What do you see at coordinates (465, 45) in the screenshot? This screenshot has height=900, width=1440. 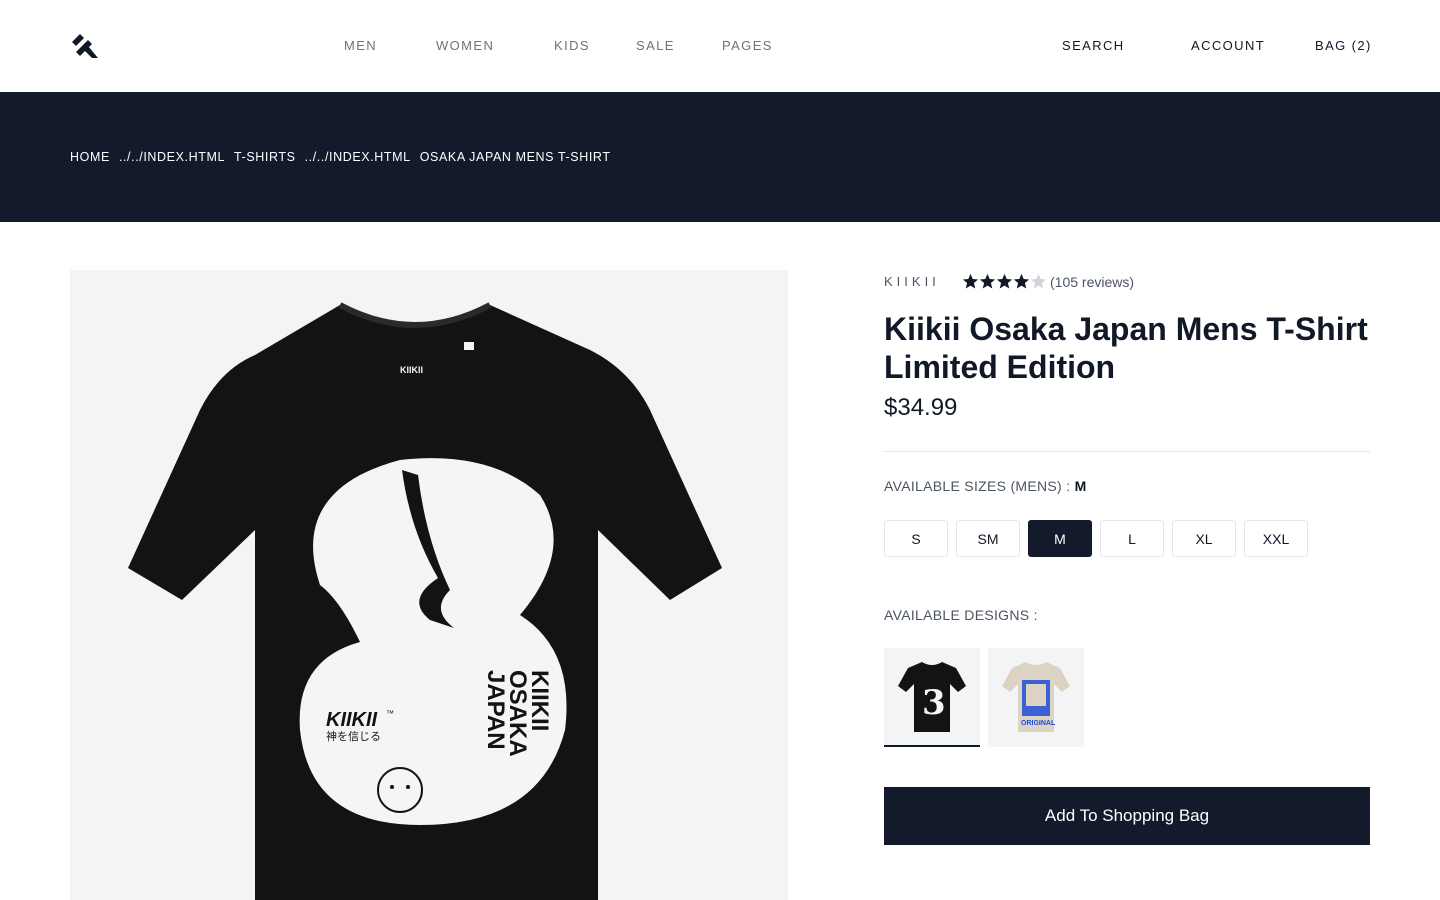 I see `nav-women: WOMEN` at bounding box center [465, 45].